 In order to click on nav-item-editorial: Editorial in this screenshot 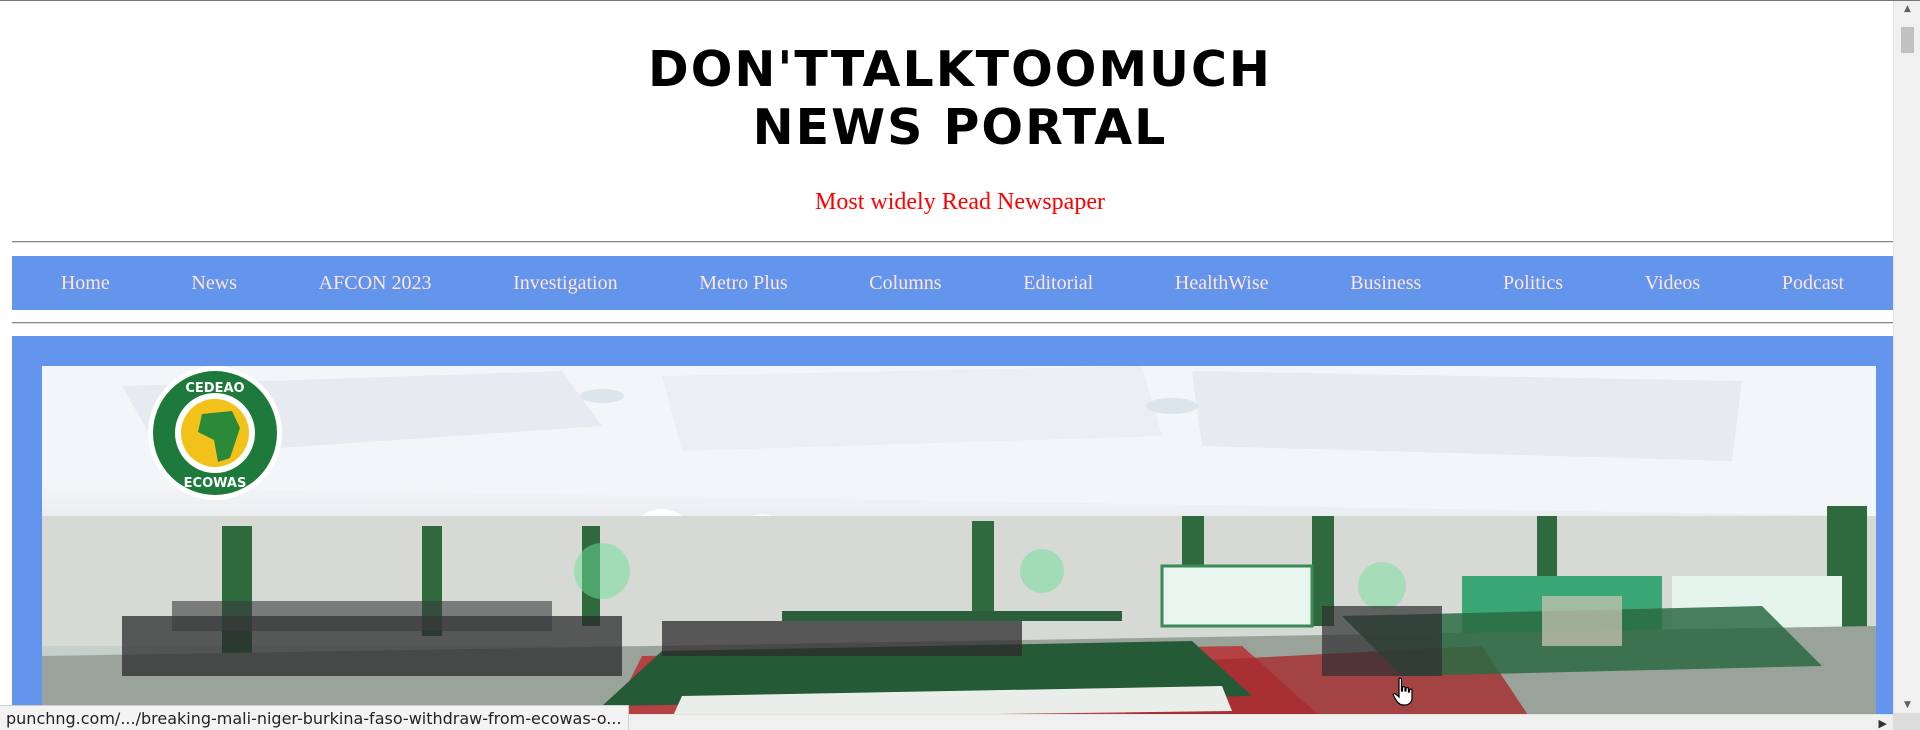, I will do `click(1058, 283)`.